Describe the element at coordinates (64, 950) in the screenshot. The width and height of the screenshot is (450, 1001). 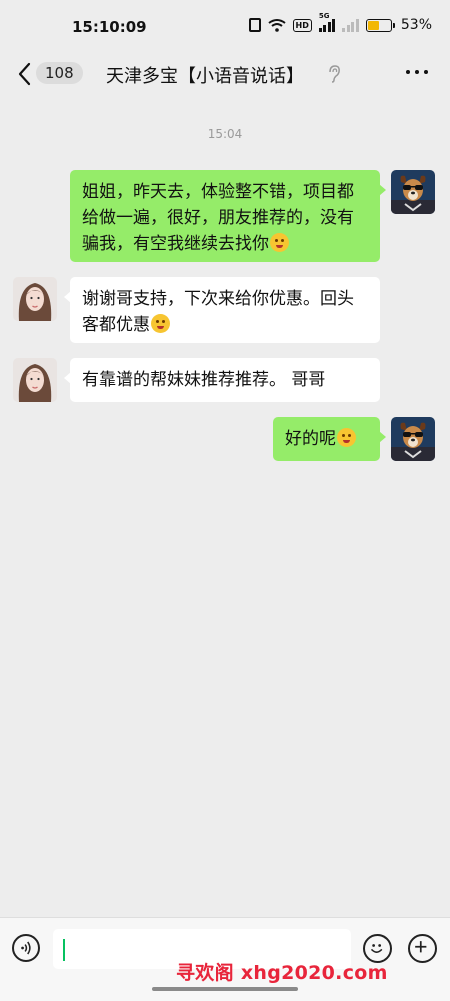
I see `text-caret` at that location.